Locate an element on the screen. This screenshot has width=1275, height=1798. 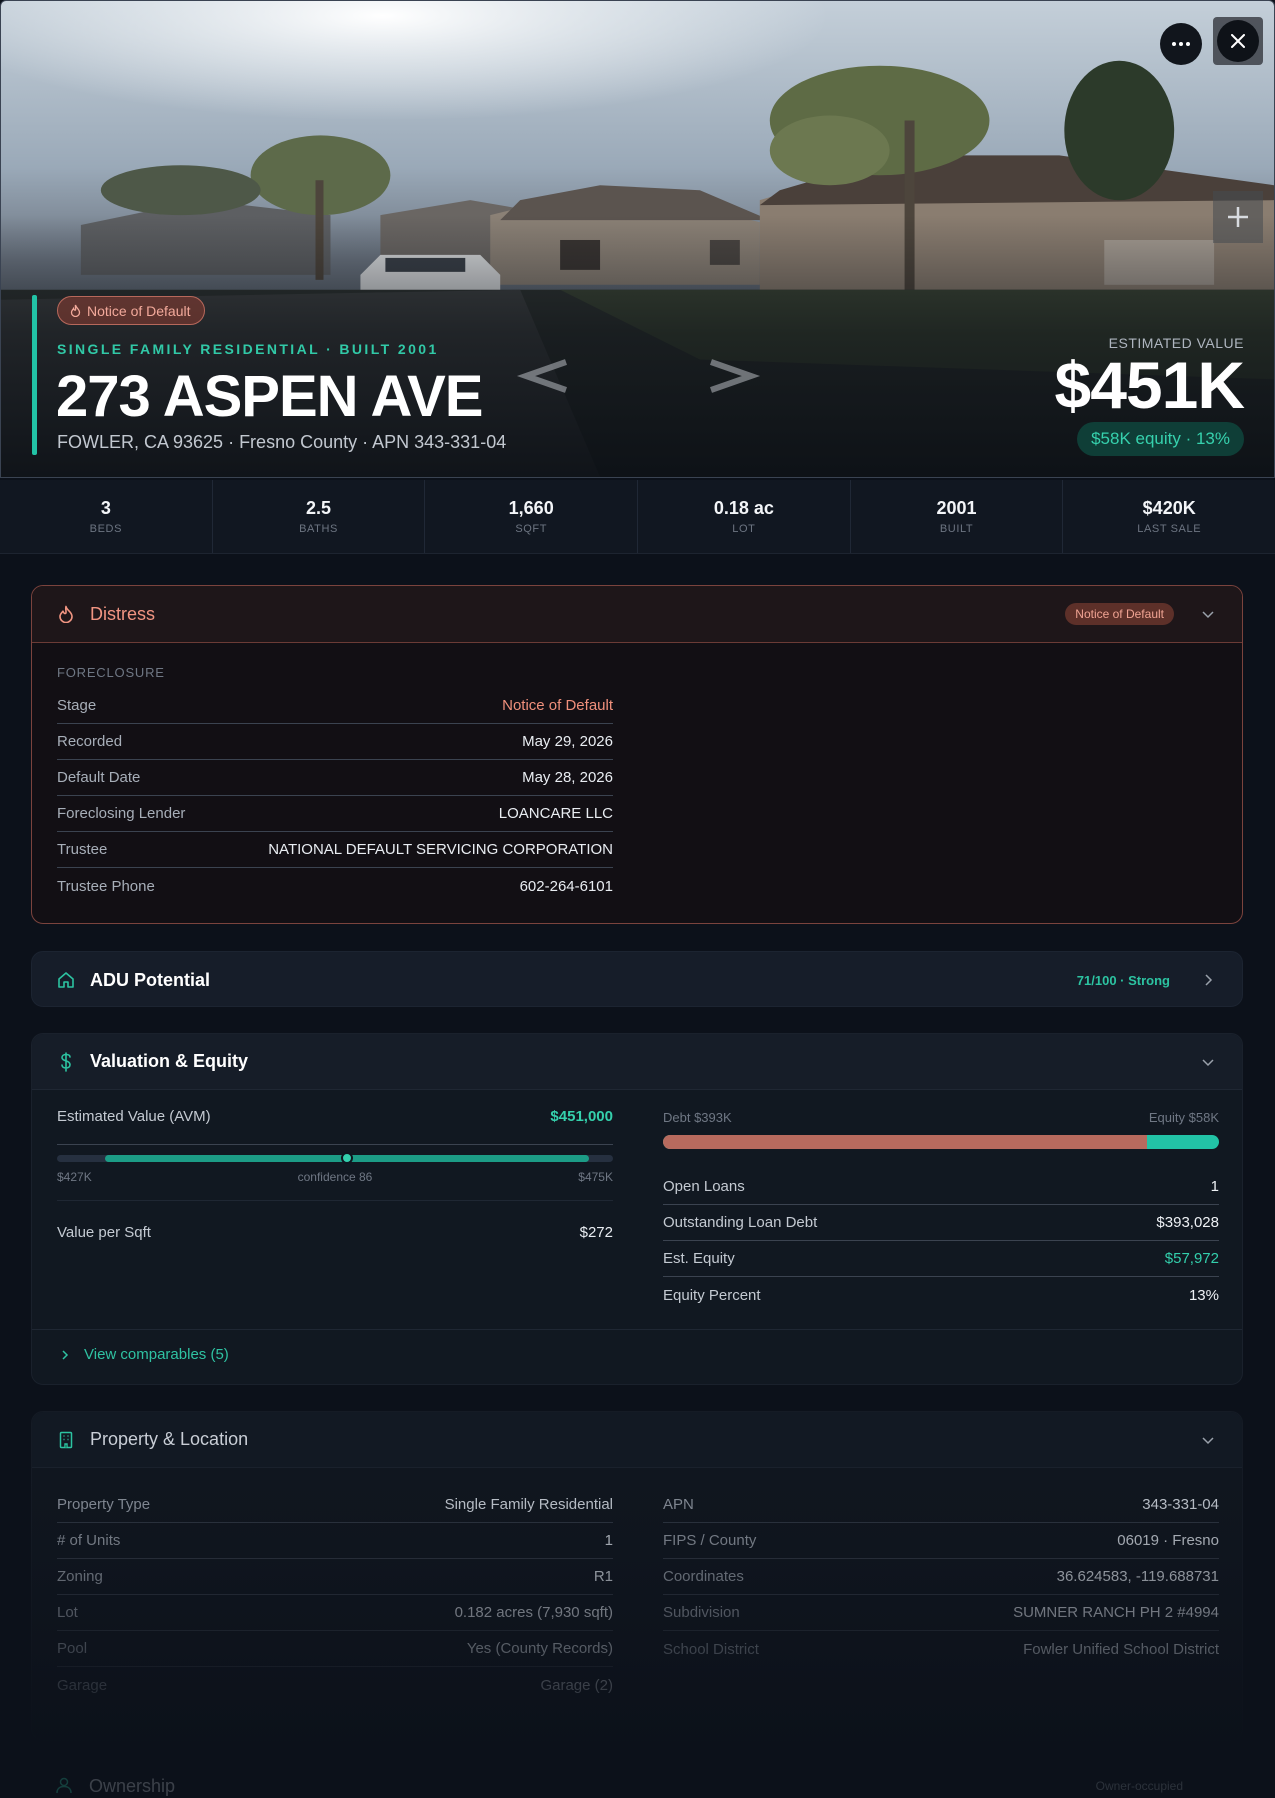
row-label: # of Units is located at coordinates (89, 1540).